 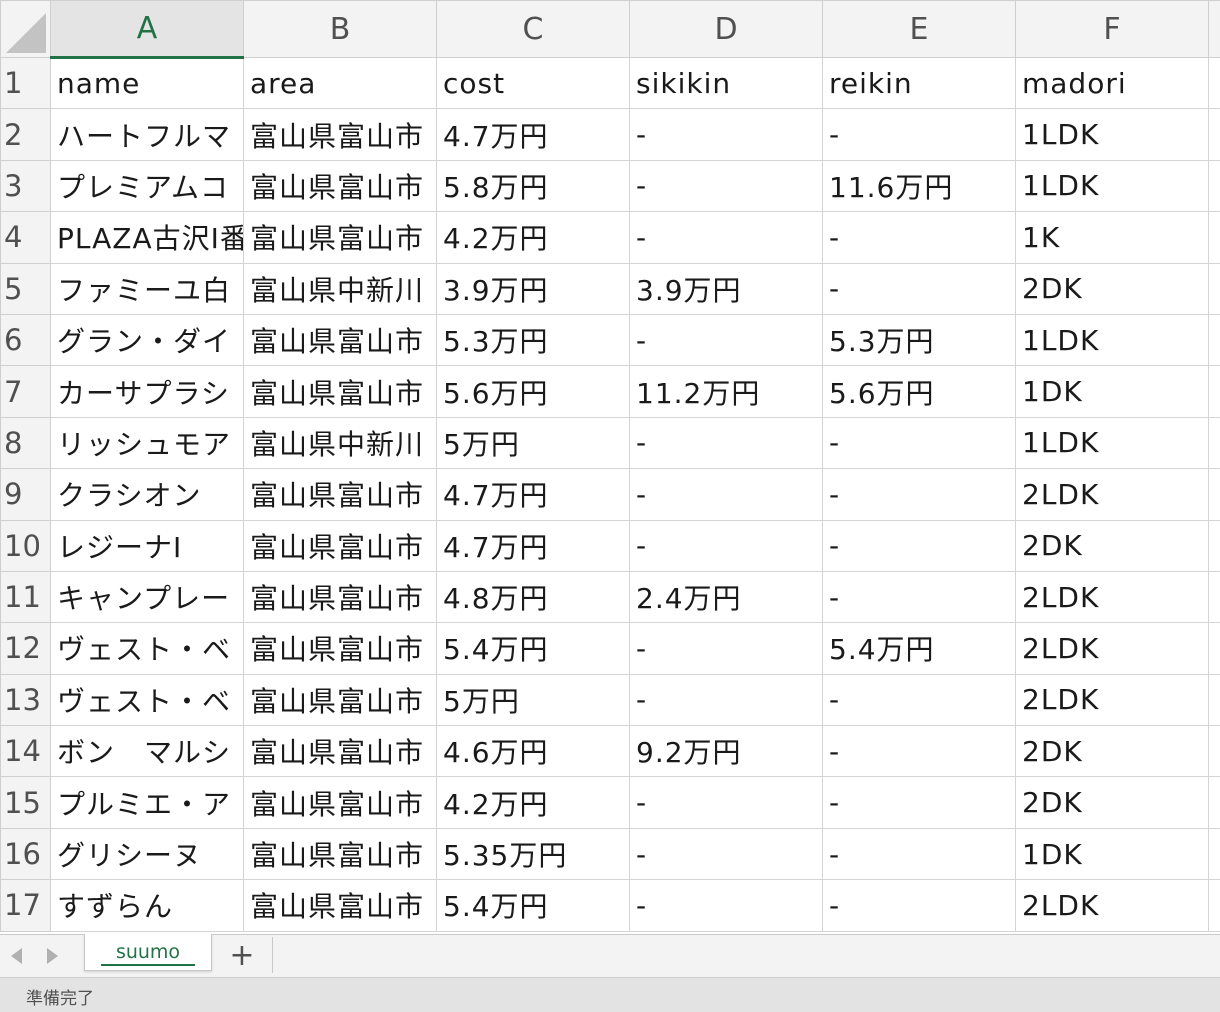 What do you see at coordinates (919, 185) in the screenshot?
I see `cell-e3: 11.6万円` at bounding box center [919, 185].